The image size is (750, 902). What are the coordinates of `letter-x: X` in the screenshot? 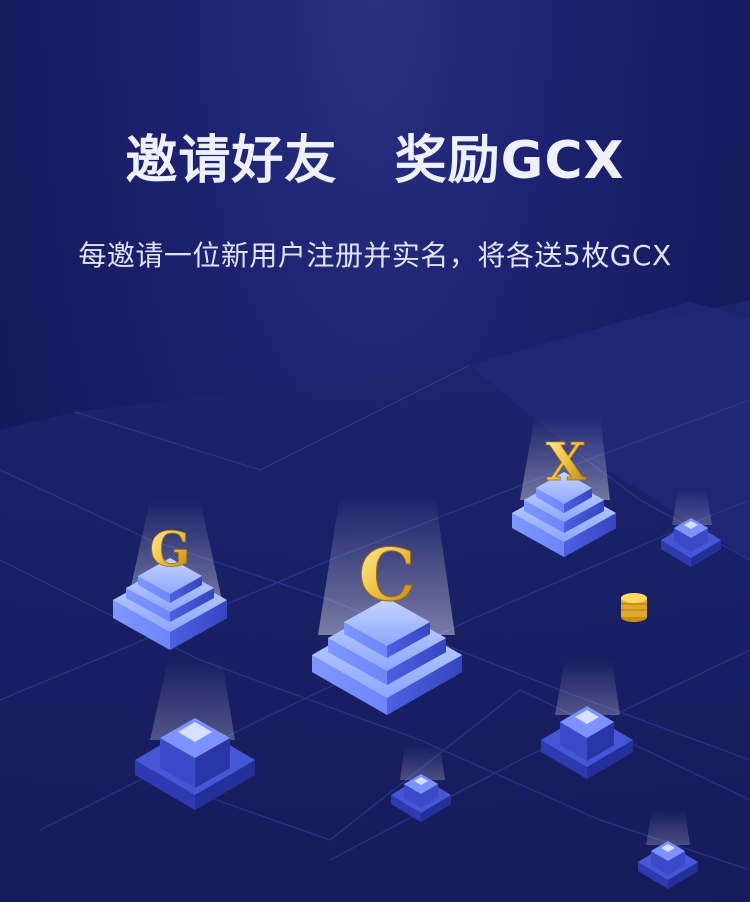 It's located at (566, 462).